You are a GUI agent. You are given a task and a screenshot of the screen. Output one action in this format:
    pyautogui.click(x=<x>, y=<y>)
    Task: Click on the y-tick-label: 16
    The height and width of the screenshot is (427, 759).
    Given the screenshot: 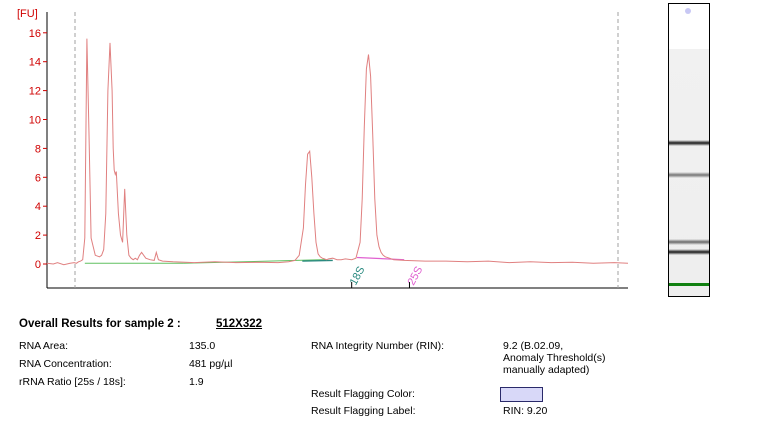 What is the action you would take?
    pyautogui.click(x=35, y=34)
    